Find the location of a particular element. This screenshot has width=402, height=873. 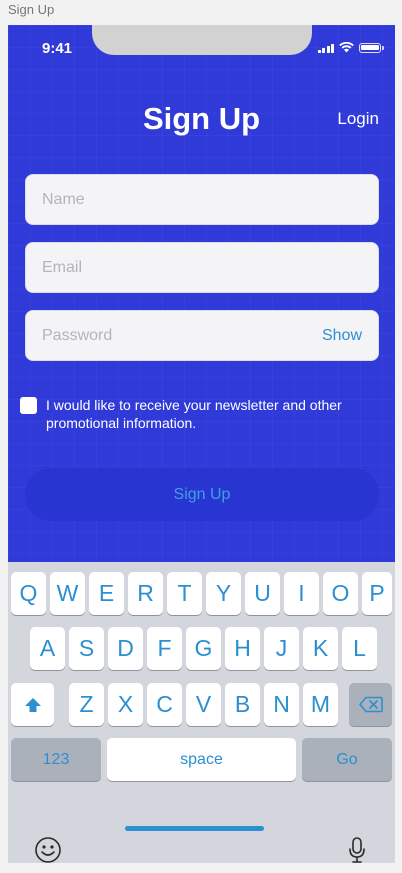

key-n: N is located at coordinates (281, 704).